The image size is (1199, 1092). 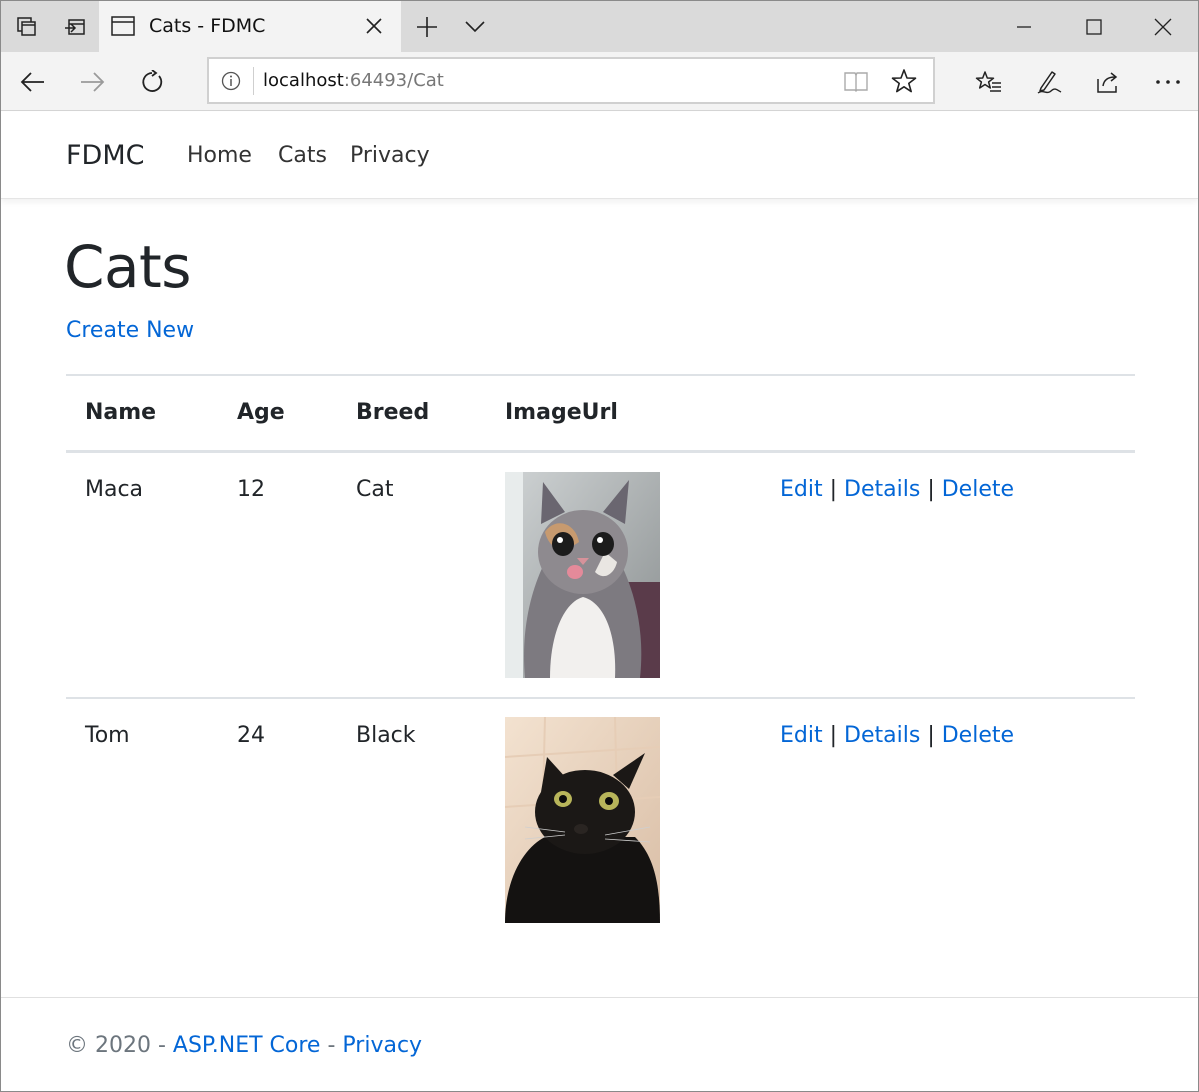 What do you see at coordinates (130, 330) in the screenshot?
I see `create-new-link: Create New` at bounding box center [130, 330].